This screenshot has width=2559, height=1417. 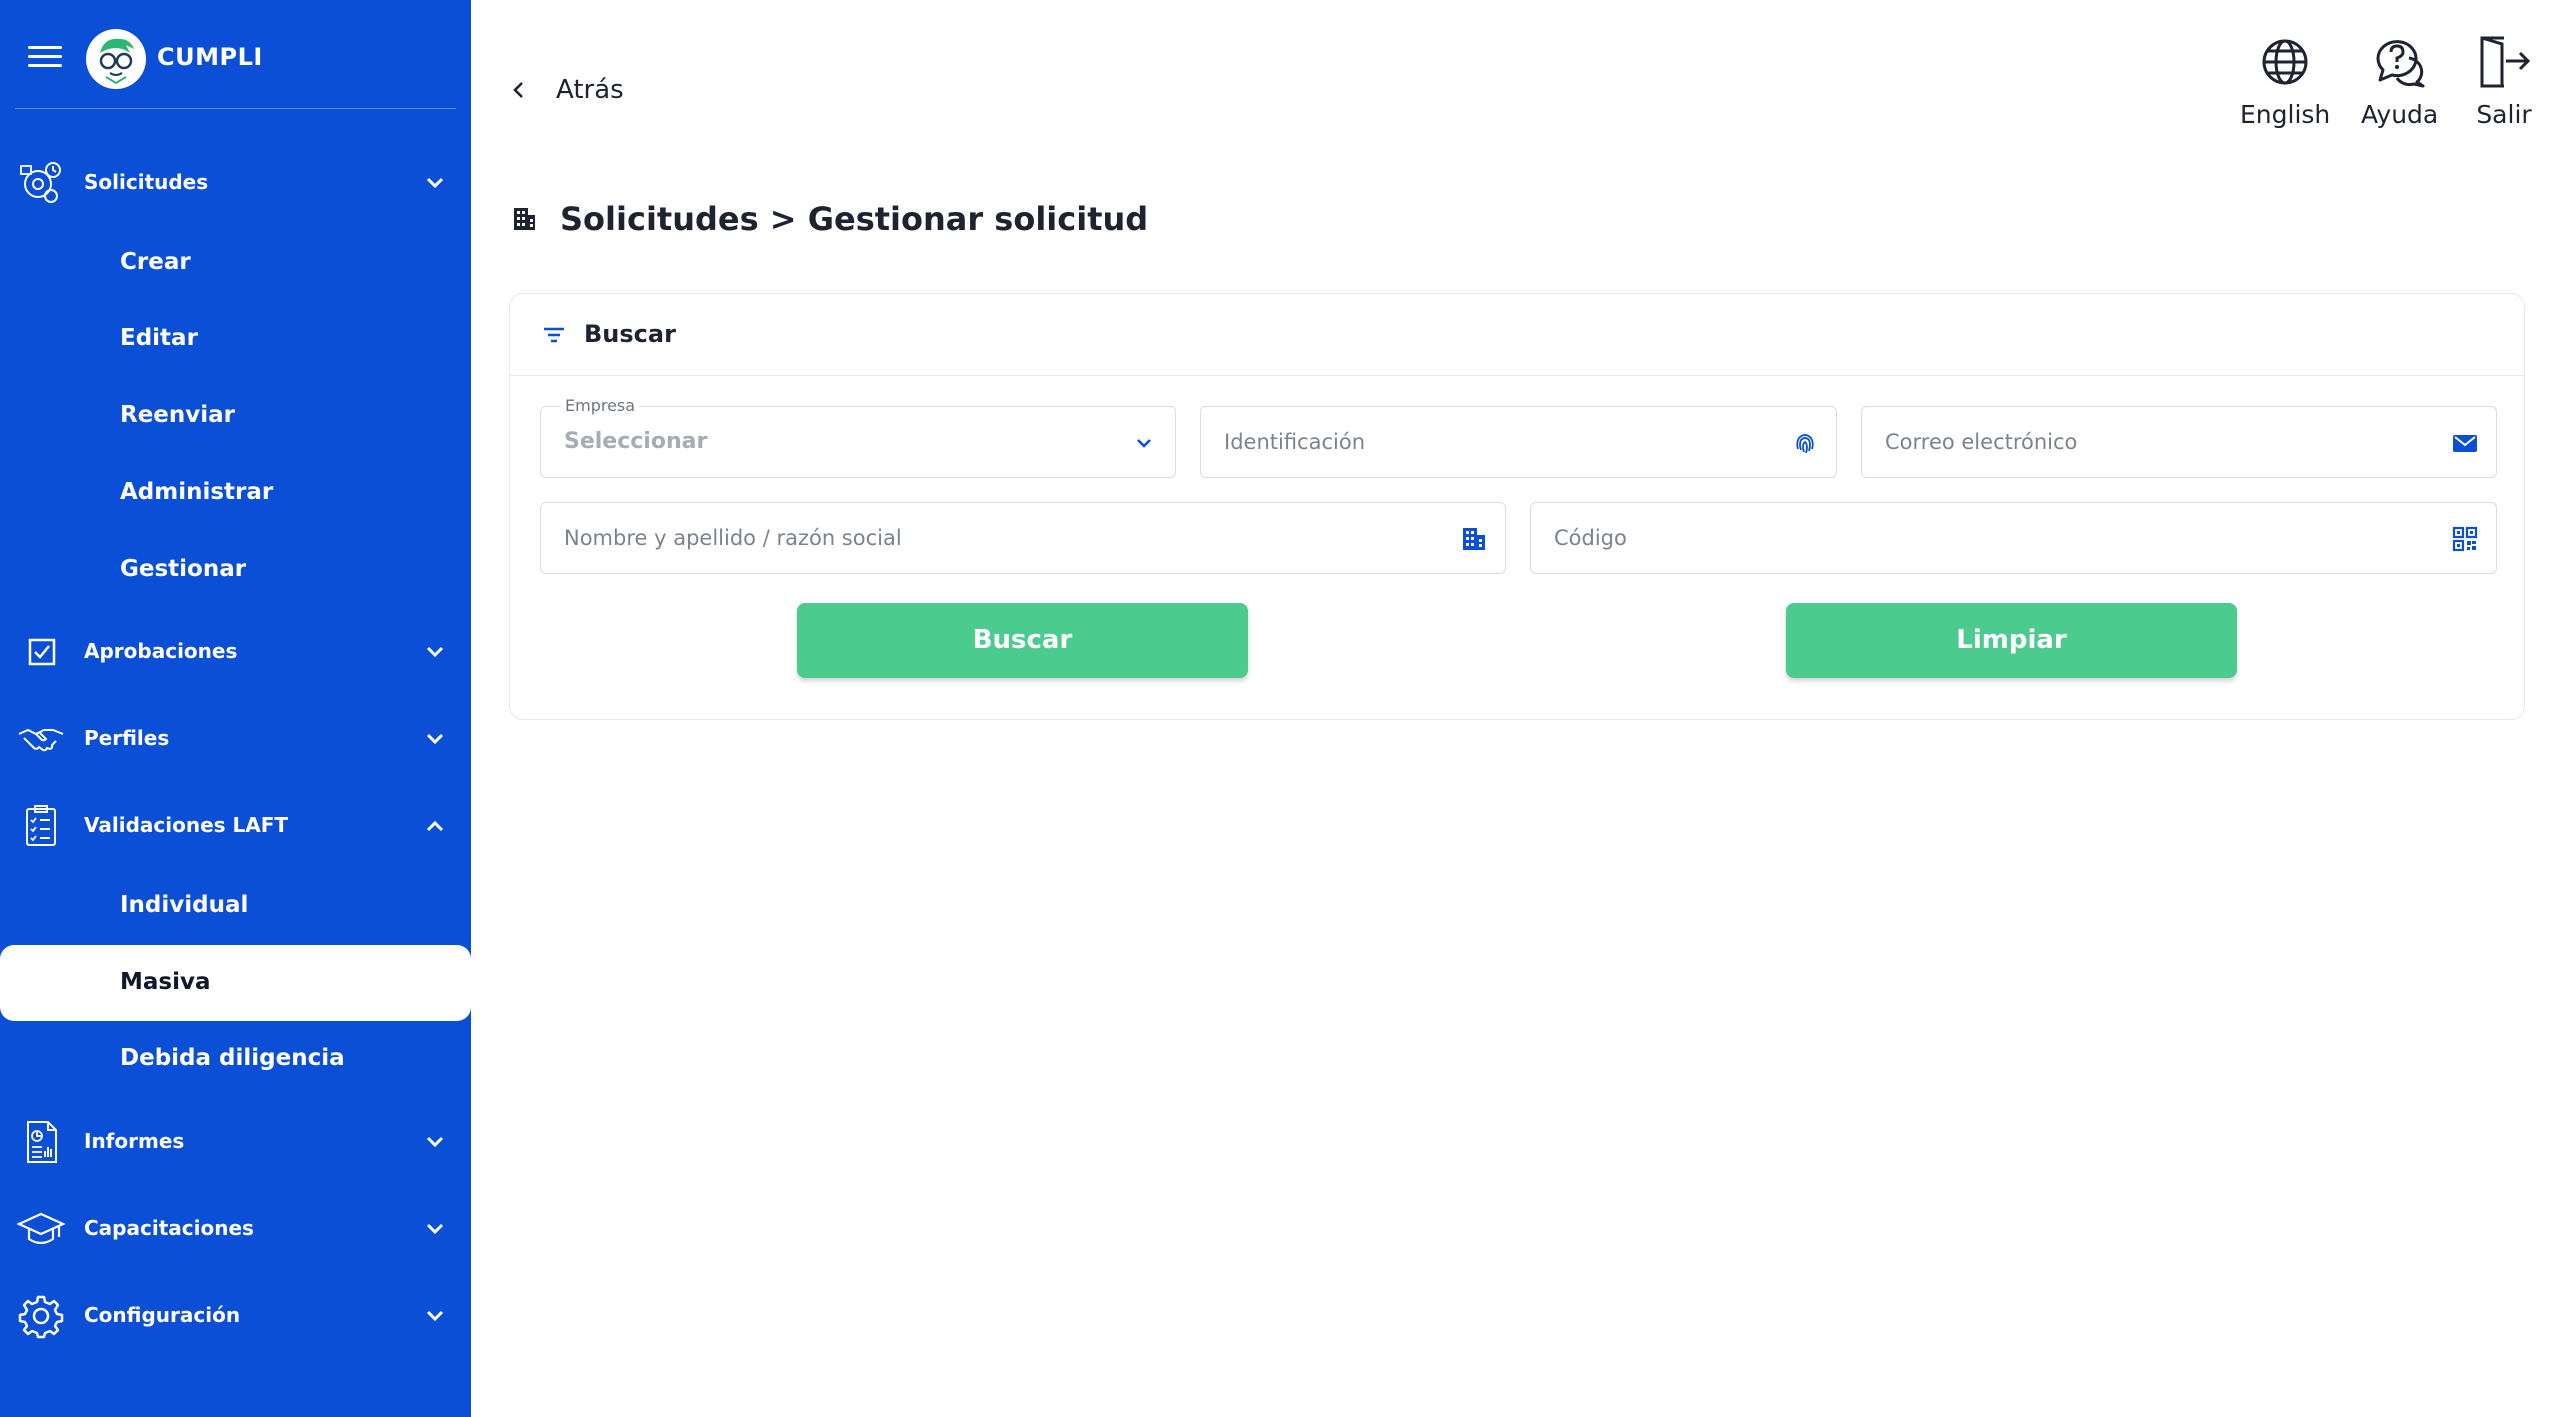 I want to click on report-chart-icon, so click(x=42, y=1142).